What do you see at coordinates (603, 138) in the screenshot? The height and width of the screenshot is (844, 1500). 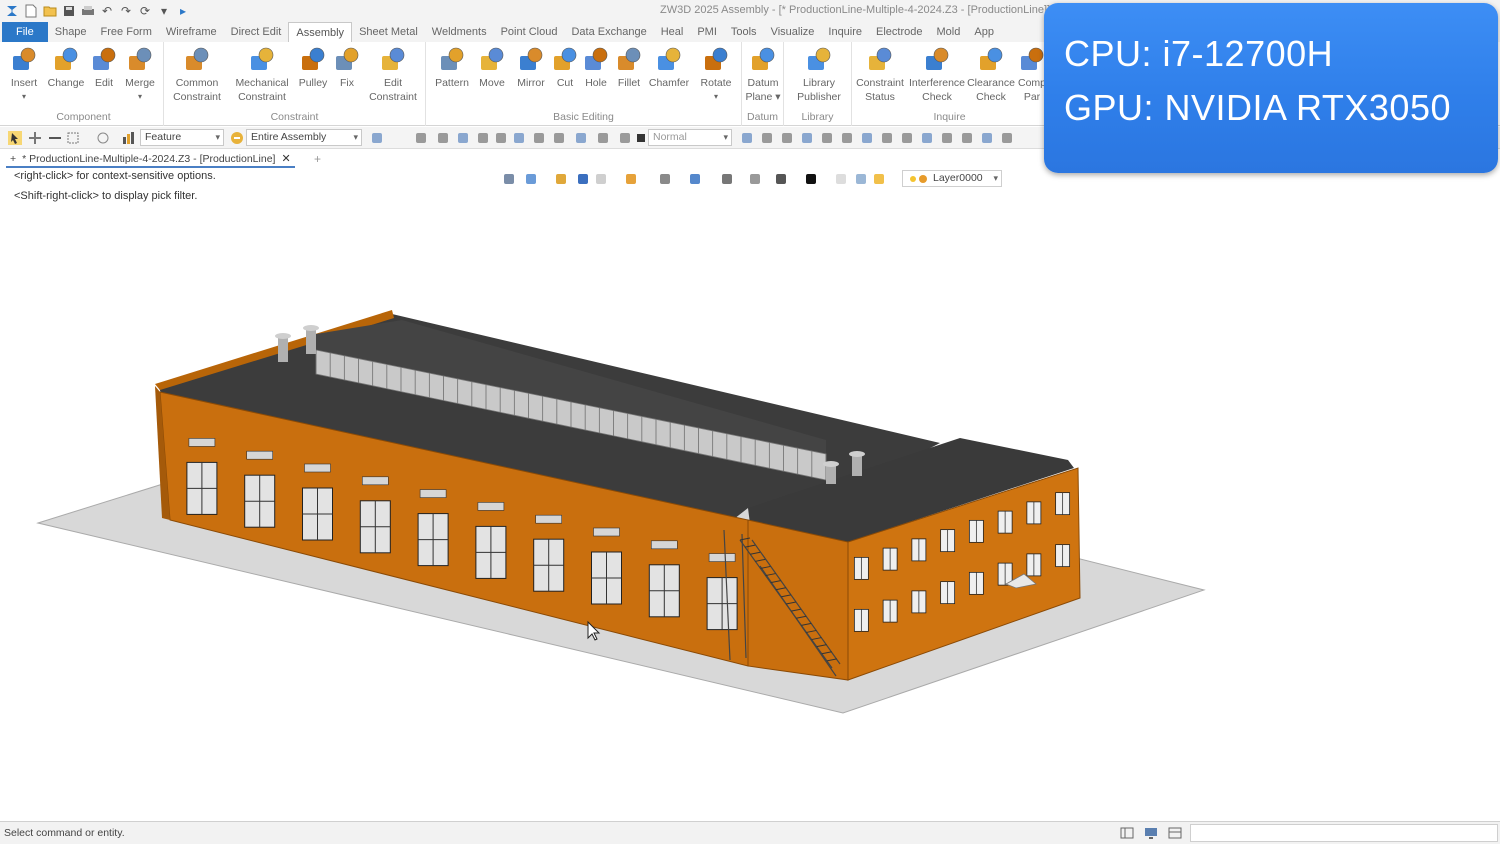 I see `select-tool-11-icon` at bounding box center [603, 138].